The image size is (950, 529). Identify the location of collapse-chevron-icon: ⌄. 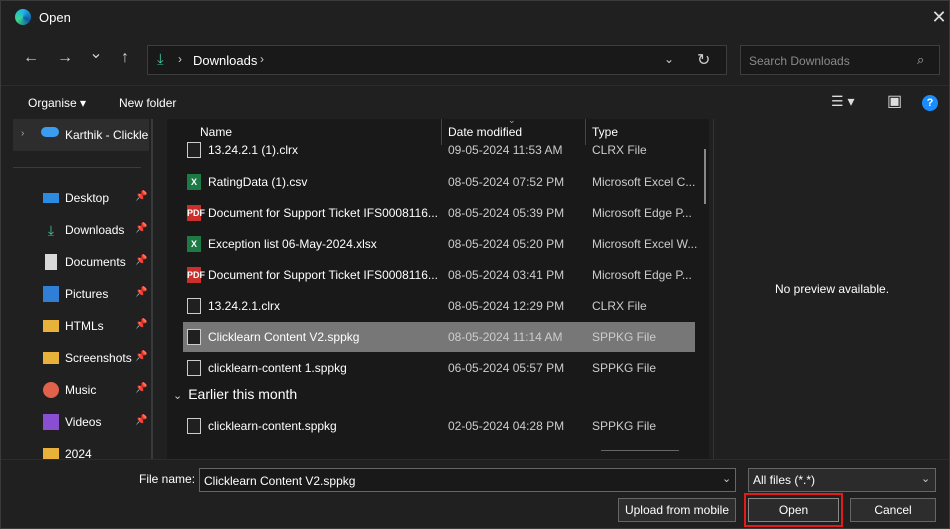
(177, 396).